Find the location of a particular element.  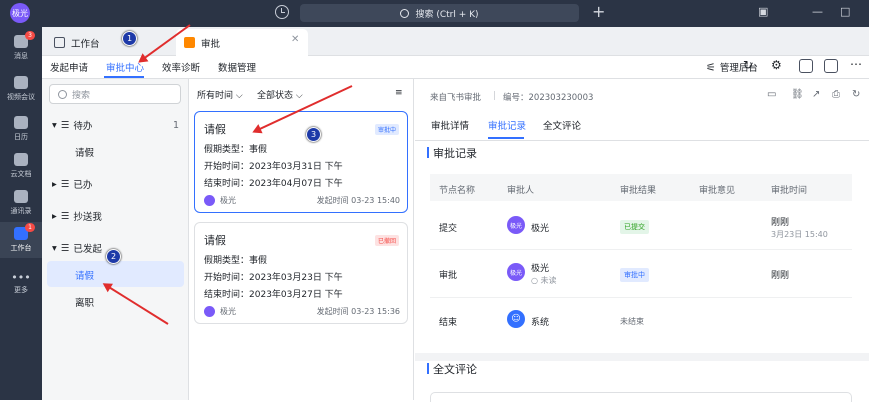

tree-search-placeholder: 搜索 is located at coordinates (81, 95).